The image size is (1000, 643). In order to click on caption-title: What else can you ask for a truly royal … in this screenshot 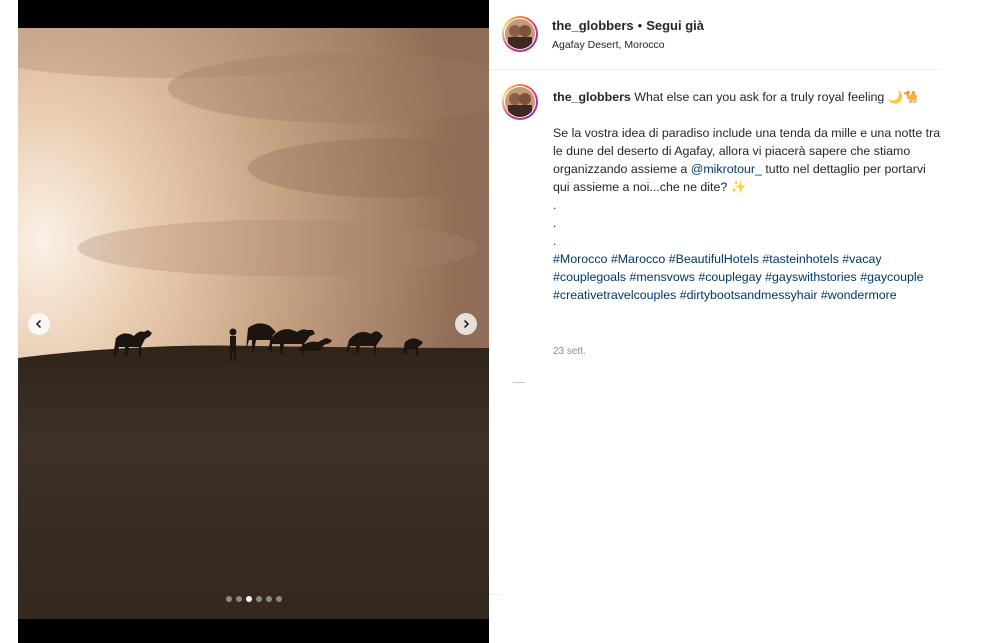, I will do `click(776, 97)`.